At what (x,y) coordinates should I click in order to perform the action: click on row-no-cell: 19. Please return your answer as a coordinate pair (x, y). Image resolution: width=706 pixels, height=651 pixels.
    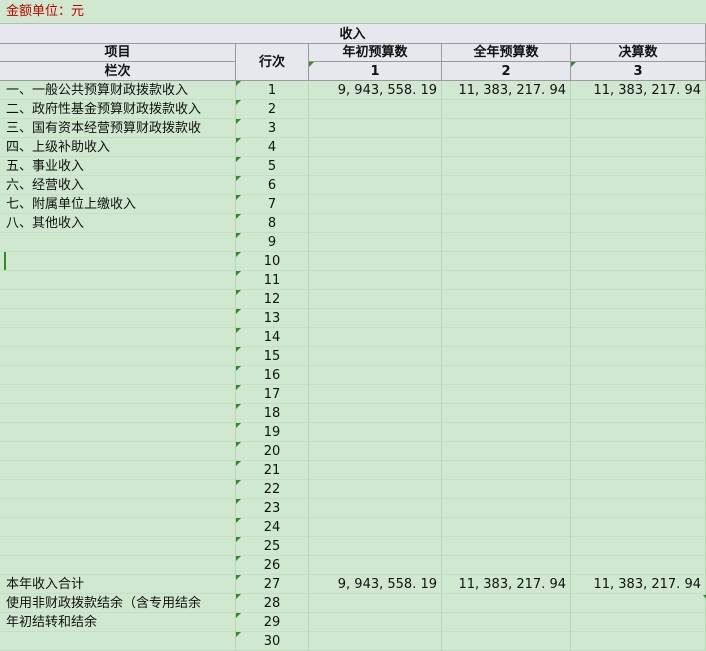
    Looking at the image, I should click on (272, 432).